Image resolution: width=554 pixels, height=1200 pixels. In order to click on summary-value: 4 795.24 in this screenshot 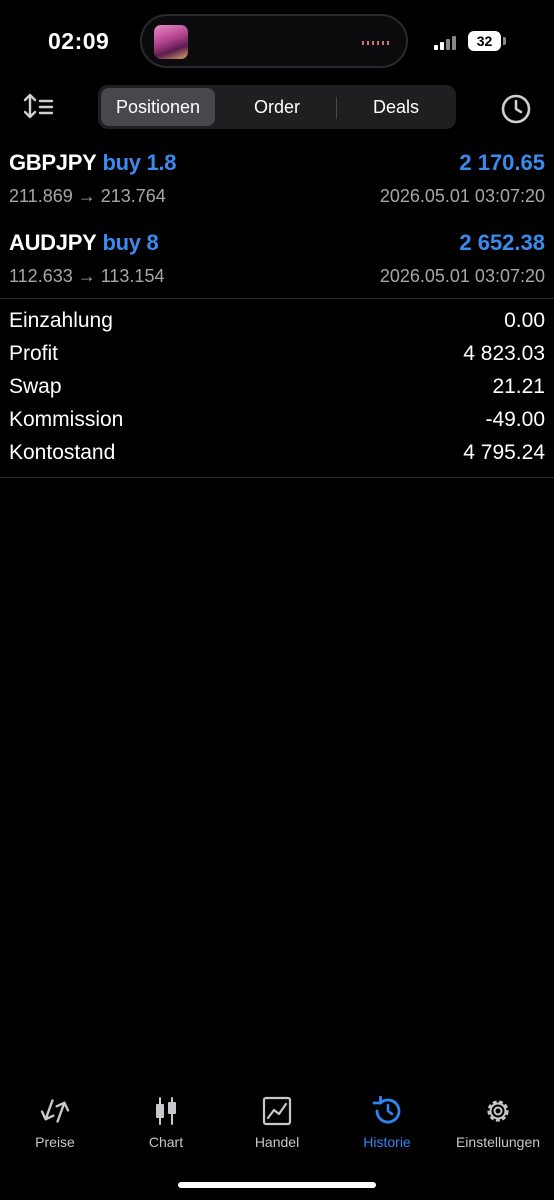, I will do `click(504, 452)`.